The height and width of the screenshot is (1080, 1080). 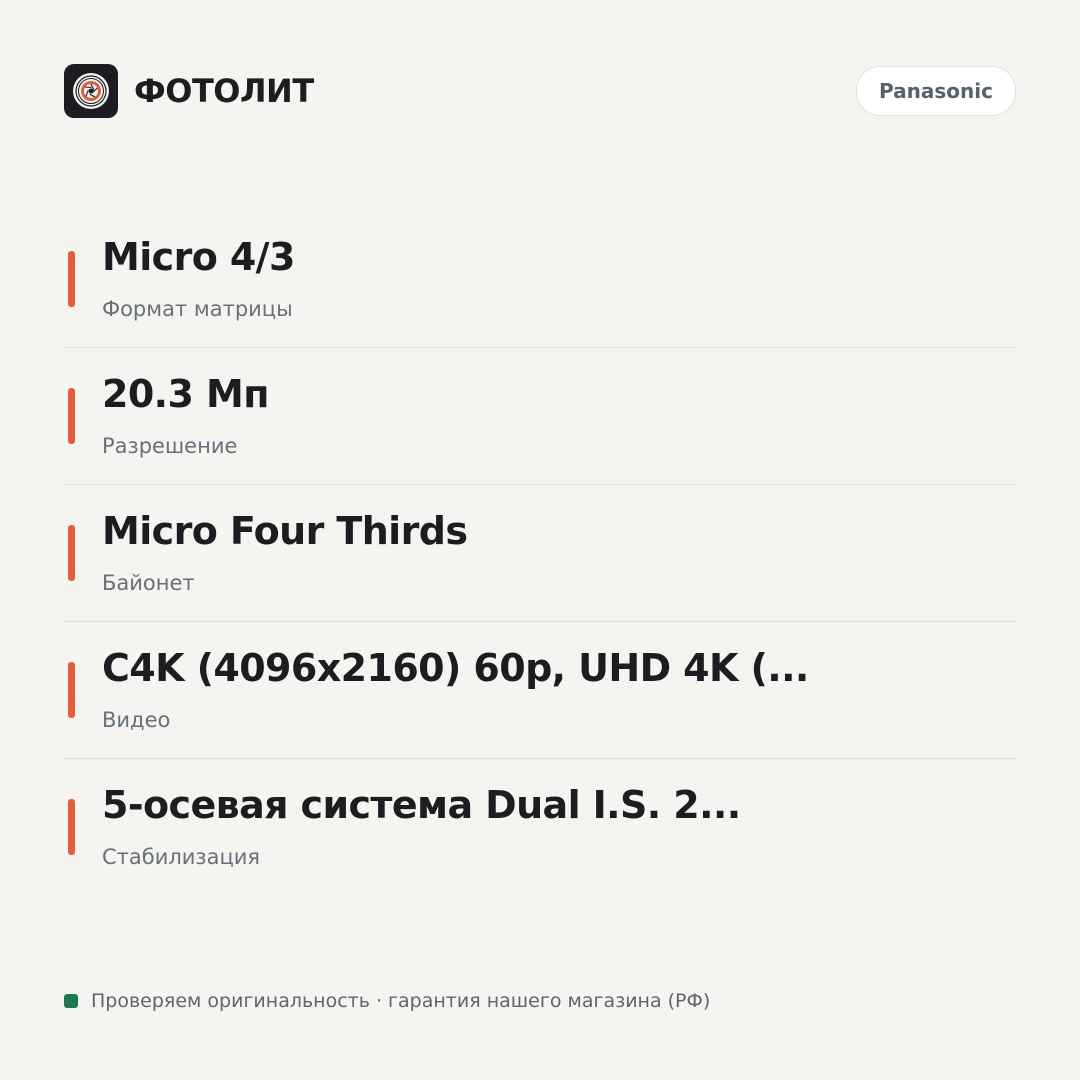 I want to click on spec-item: Micro Four Thirds Байонет, so click(x=540, y=553).